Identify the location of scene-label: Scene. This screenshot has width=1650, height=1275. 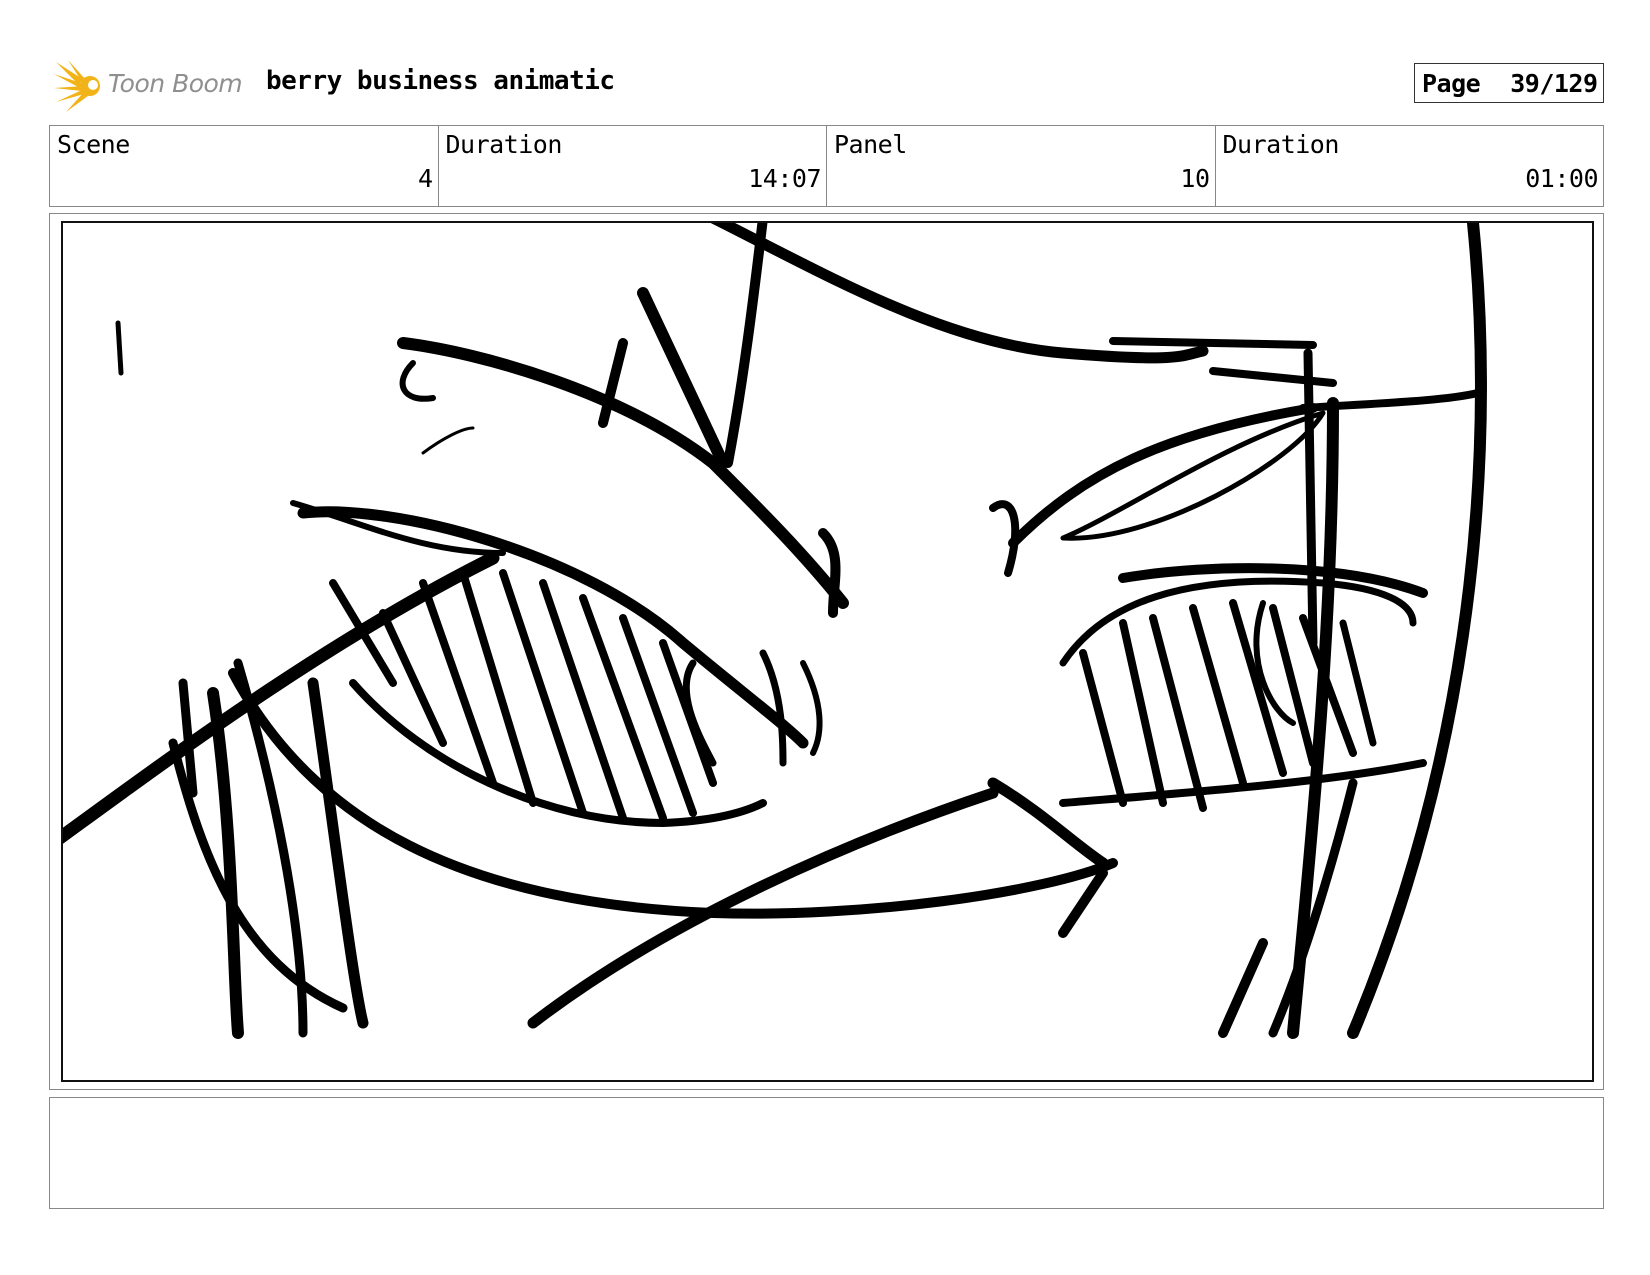
(93, 144).